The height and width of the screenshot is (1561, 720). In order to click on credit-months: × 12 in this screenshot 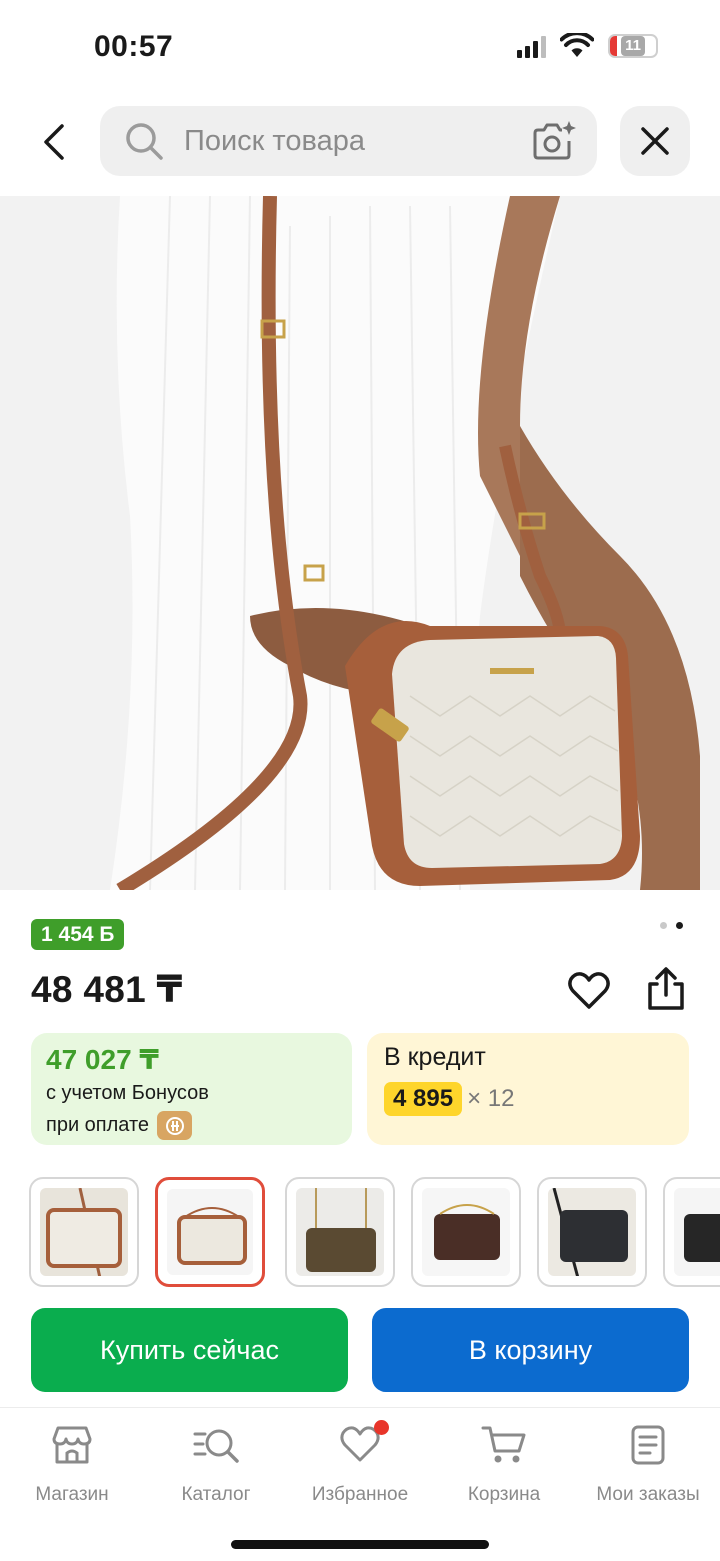, I will do `click(491, 1098)`.